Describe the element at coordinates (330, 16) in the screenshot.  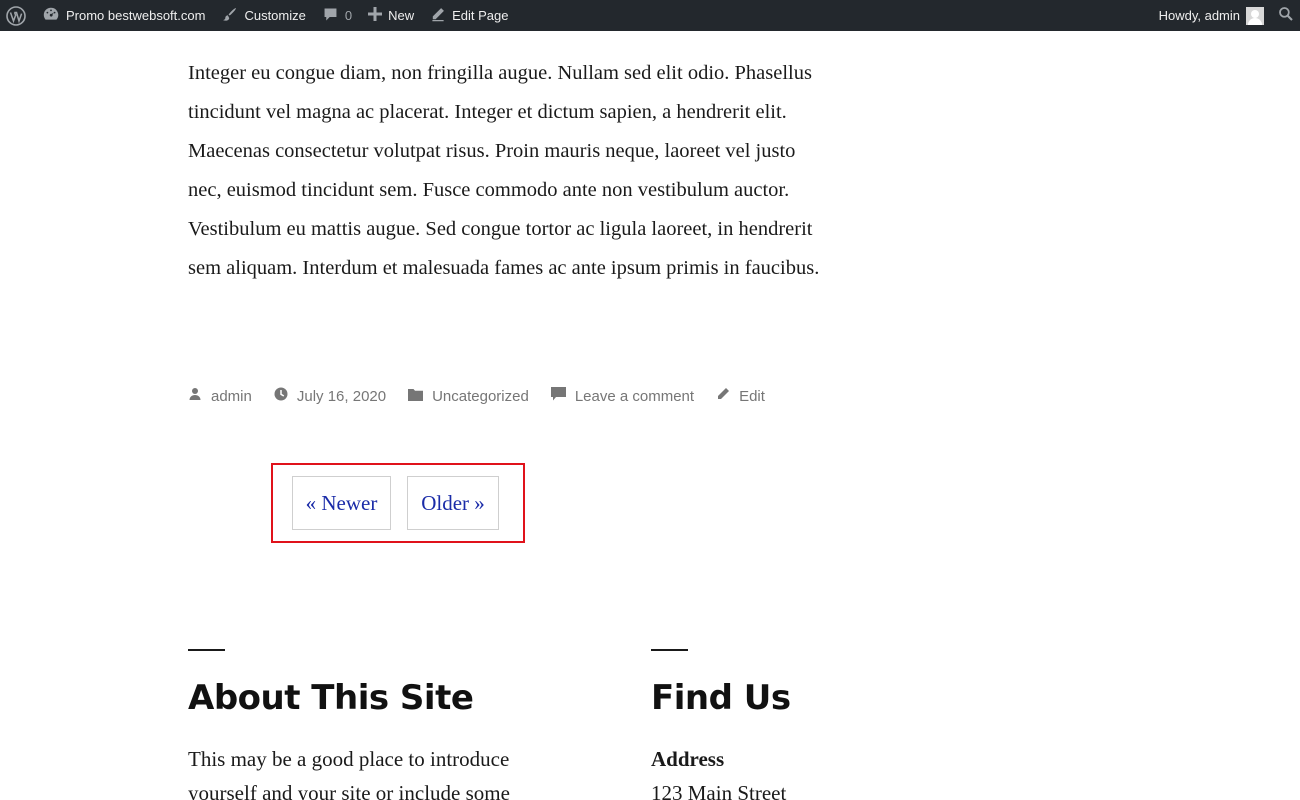
I see `comment-icon` at that location.